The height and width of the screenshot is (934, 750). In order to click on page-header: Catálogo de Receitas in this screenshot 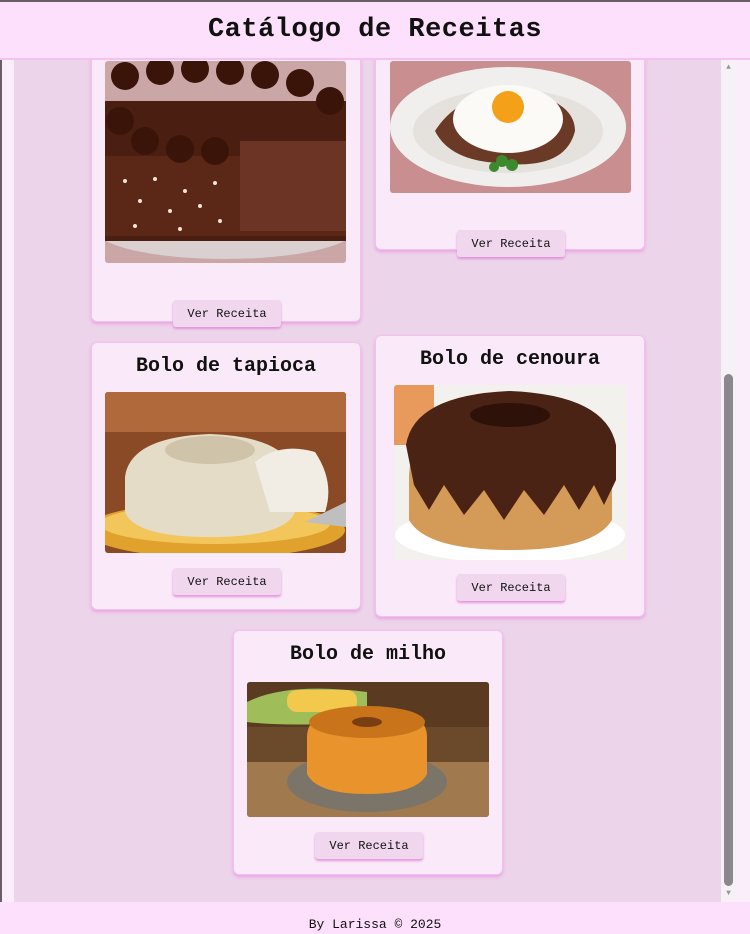, I will do `click(375, 30)`.